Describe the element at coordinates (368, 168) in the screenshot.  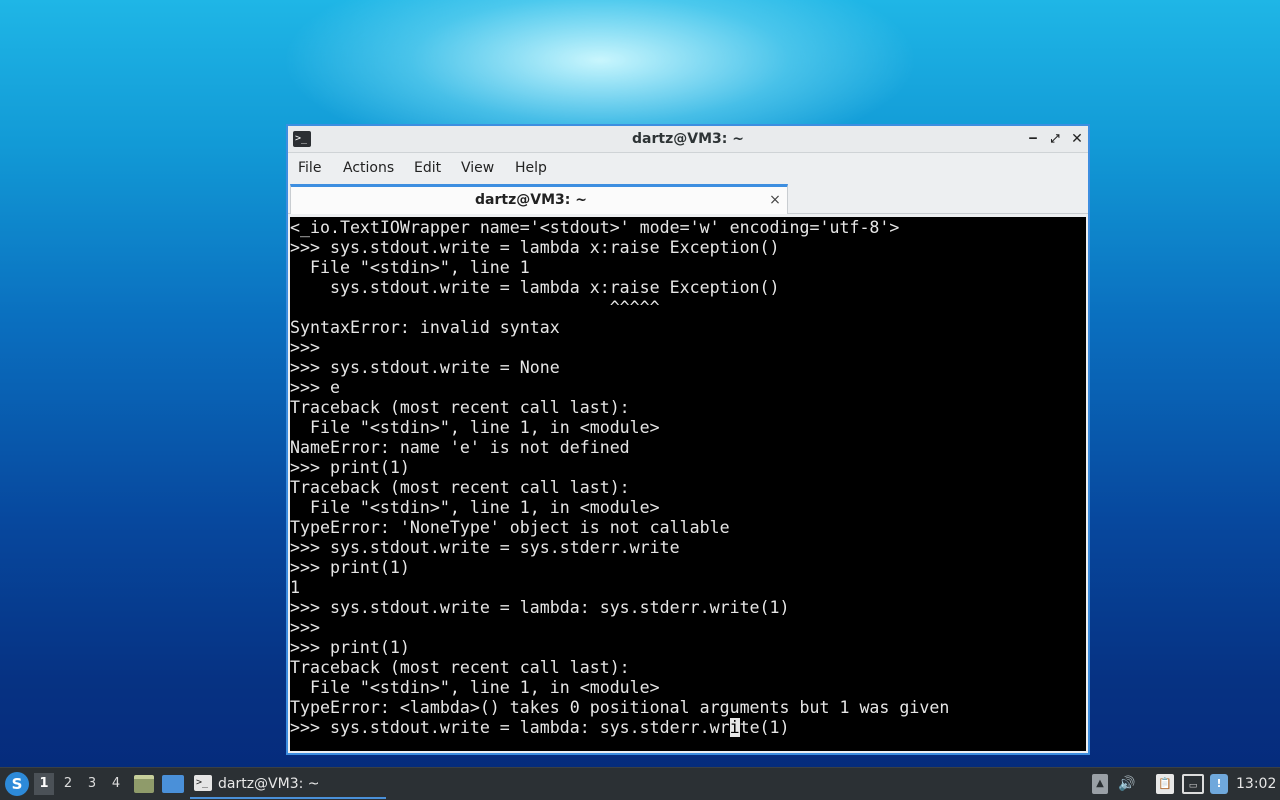
I see `menu-actions: Actions` at that location.